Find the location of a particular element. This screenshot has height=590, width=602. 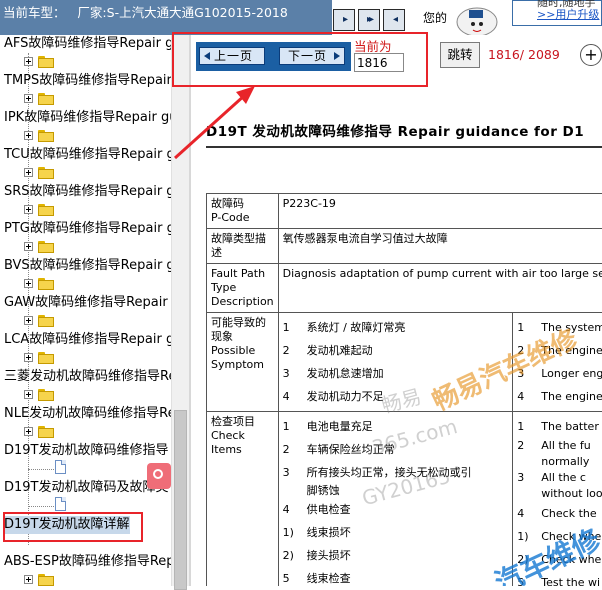

table-row: 故障码P-Code P223C-19 is located at coordinates (404, 211).